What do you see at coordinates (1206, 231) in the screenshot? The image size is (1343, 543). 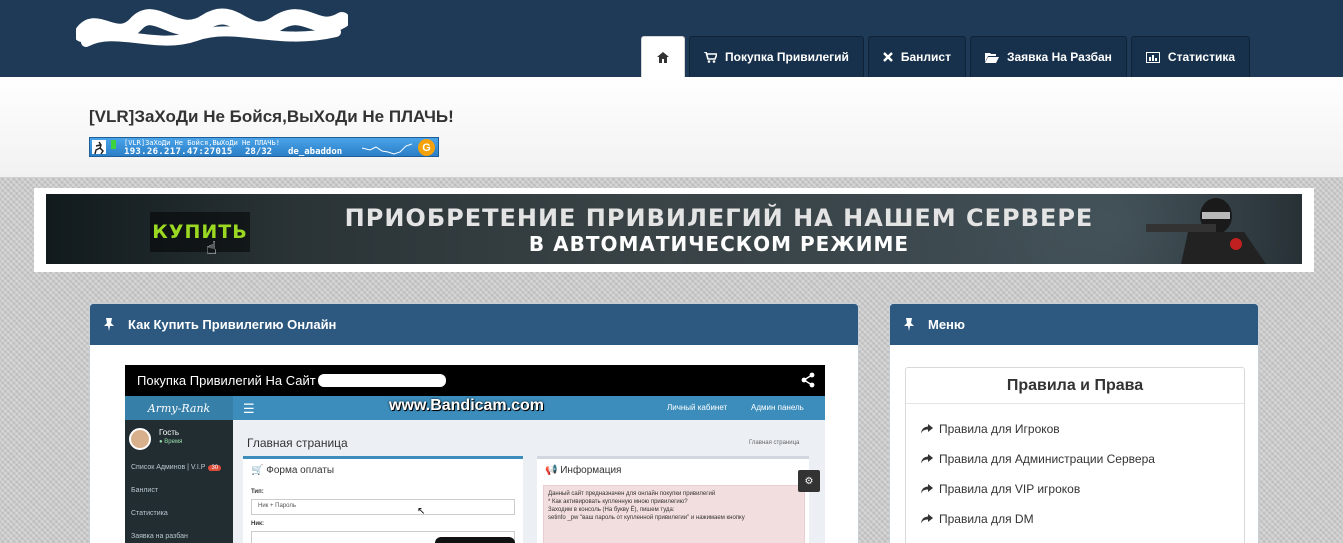 I see `soldier-illustration` at bounding box center [1206, 231].